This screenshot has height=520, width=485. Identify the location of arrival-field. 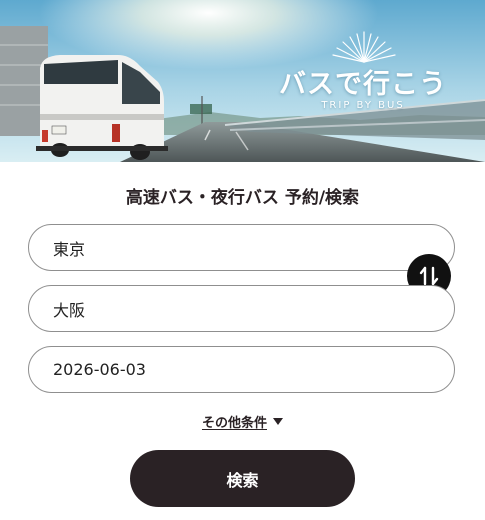
(241, 308).